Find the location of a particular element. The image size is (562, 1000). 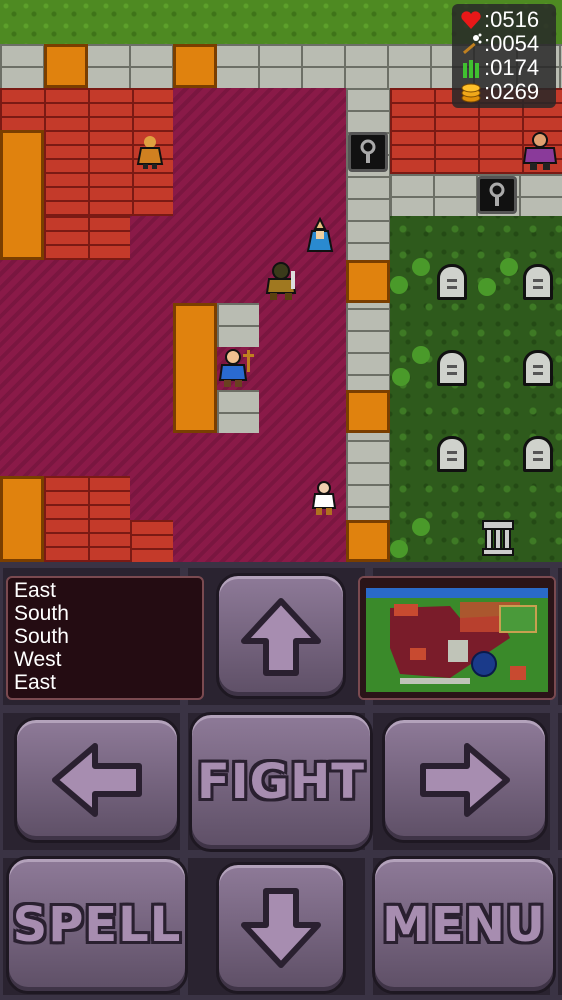

up-arrow-icon is located at coordinates (281, 637).